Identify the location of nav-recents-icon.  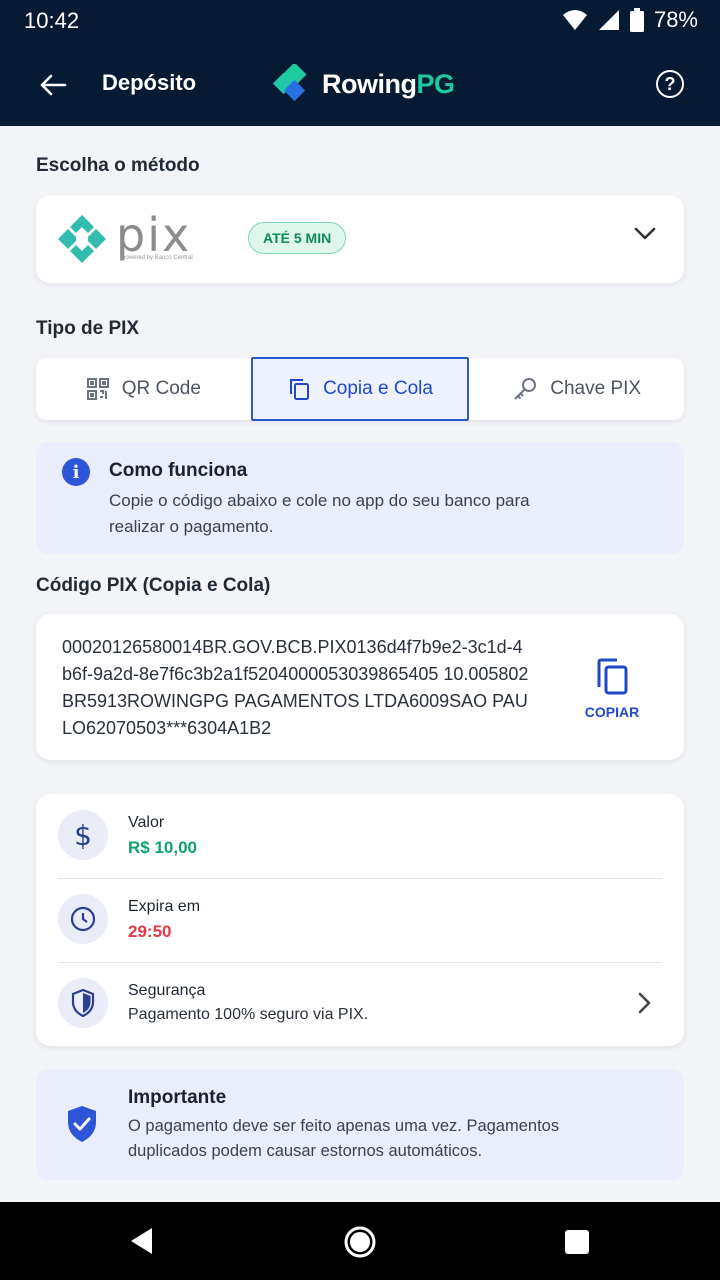
(577, 1242).